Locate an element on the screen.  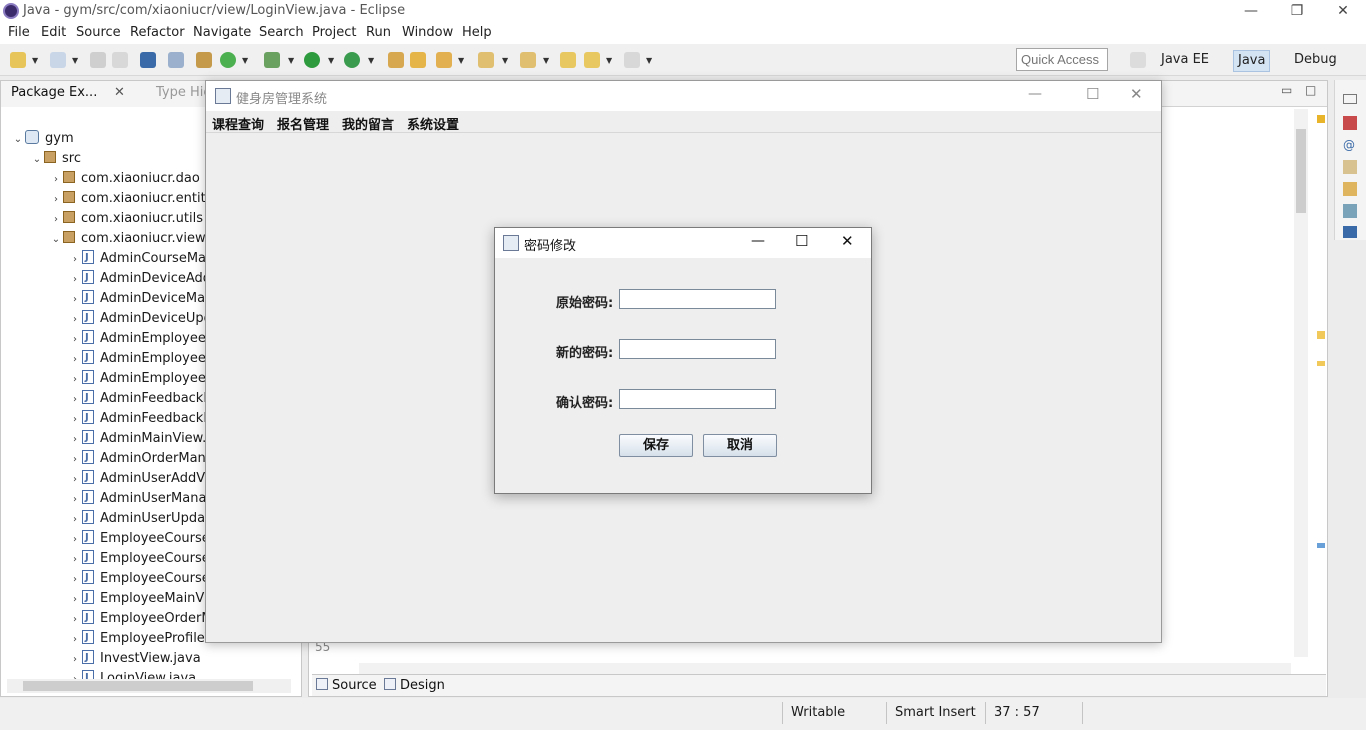
menu-help: Help is located at coordinates (477, 32).